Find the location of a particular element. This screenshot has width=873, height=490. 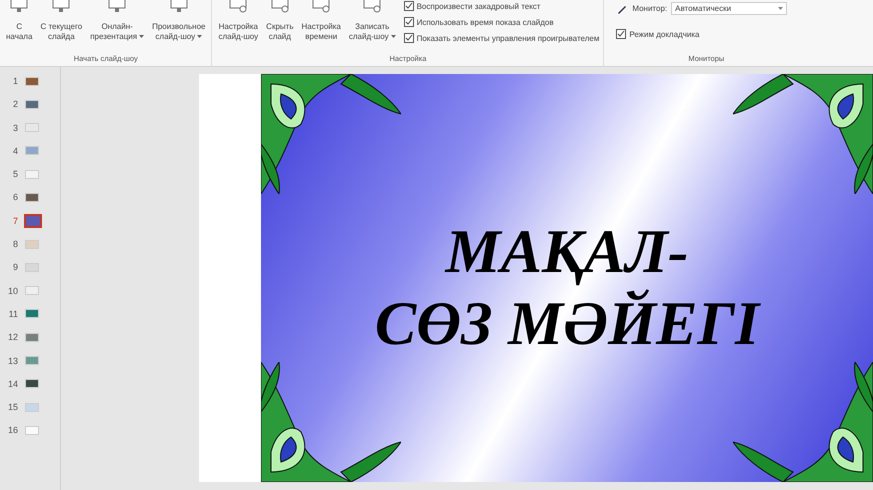

slide-thumbnail: 12 is located at coordinates (30, 337).